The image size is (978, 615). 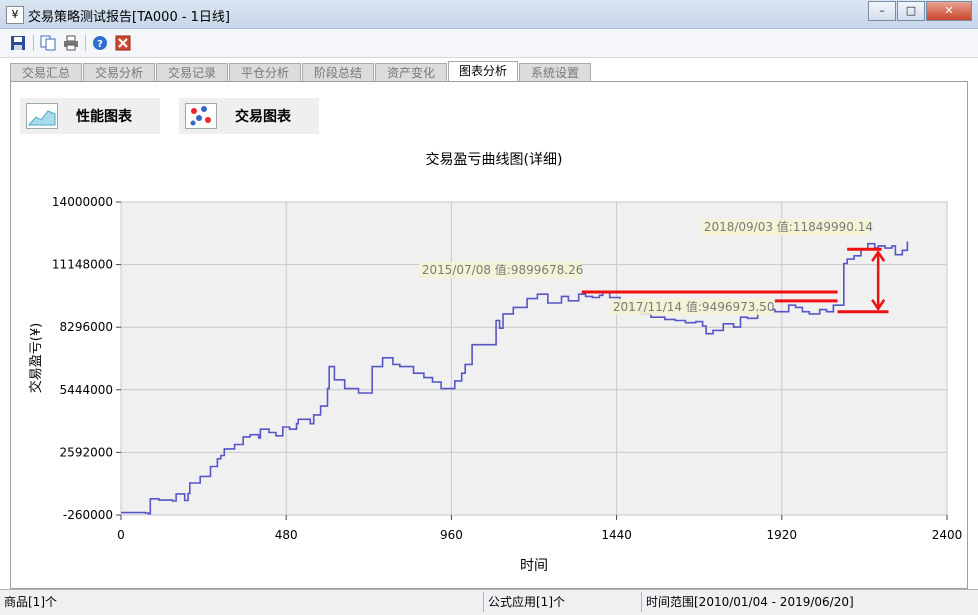 I want to click on window-title: 交易策略测试报告[TA000 - 1日线], so click(x=129, y=17).